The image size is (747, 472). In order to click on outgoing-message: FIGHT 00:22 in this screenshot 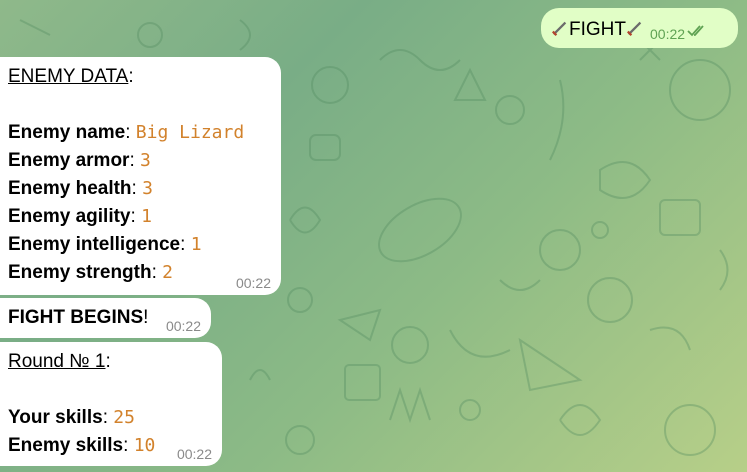, I will do `click(639, 28)`.